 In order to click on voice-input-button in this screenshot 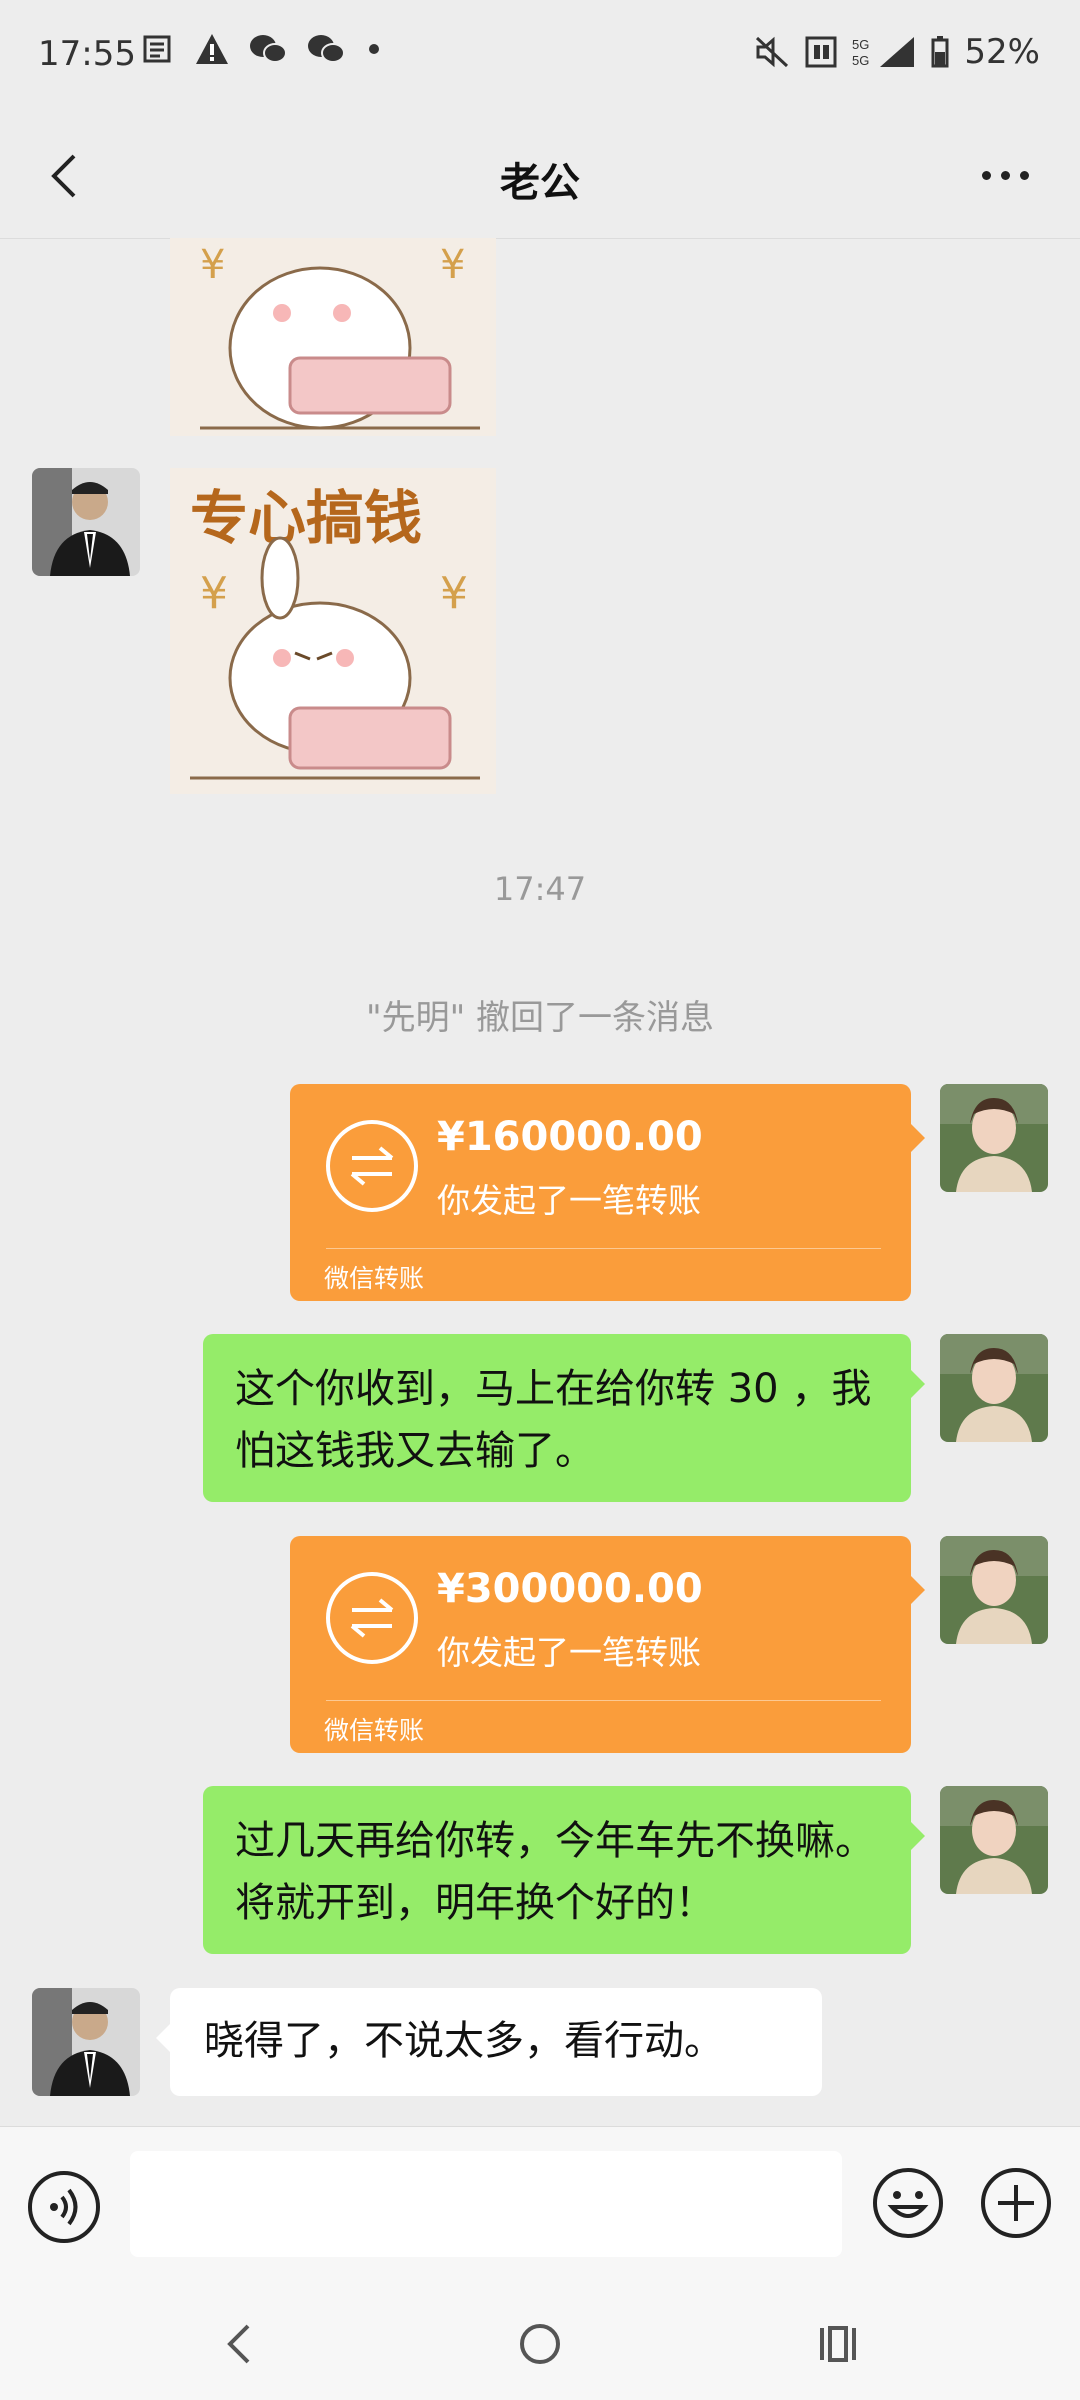, I will do `click(64, 2207)`.